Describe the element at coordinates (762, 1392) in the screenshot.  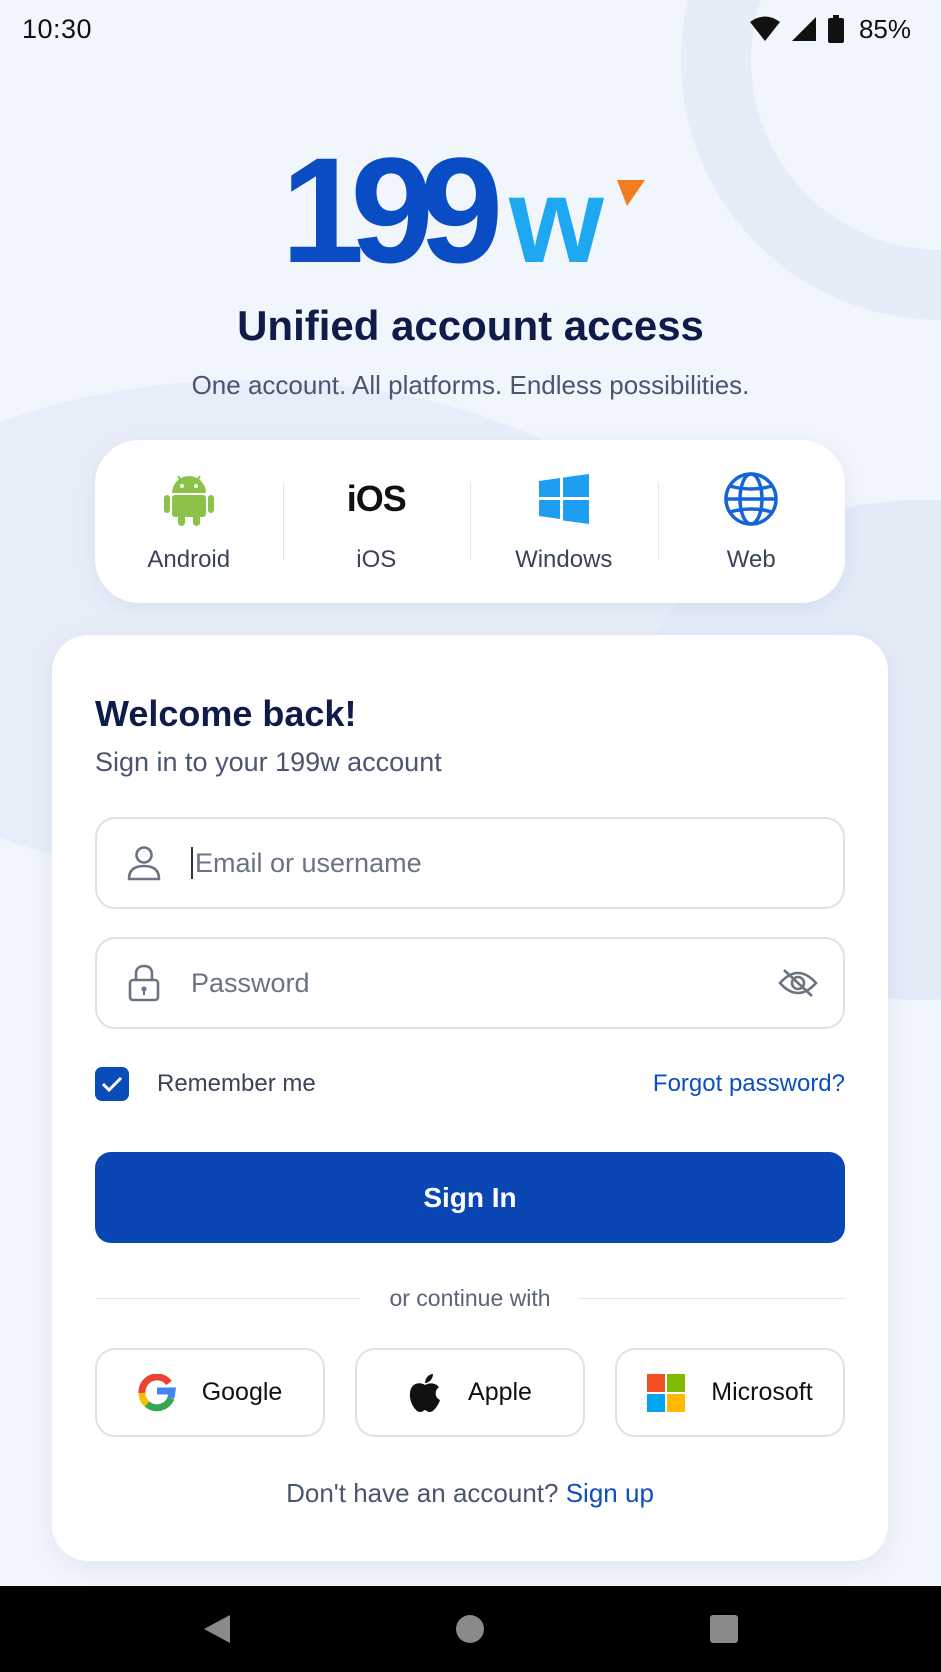
I see `social-label: Microsoft` at that location.